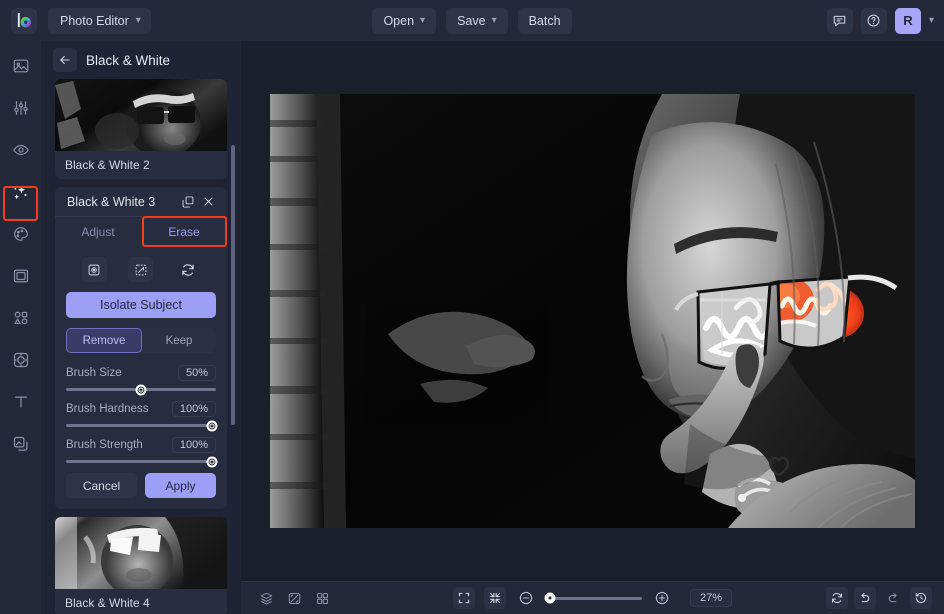 The image size is (944, 614). I want to click on brush-hardness-slider: Brush Hardness 100%, so click(141, 416).